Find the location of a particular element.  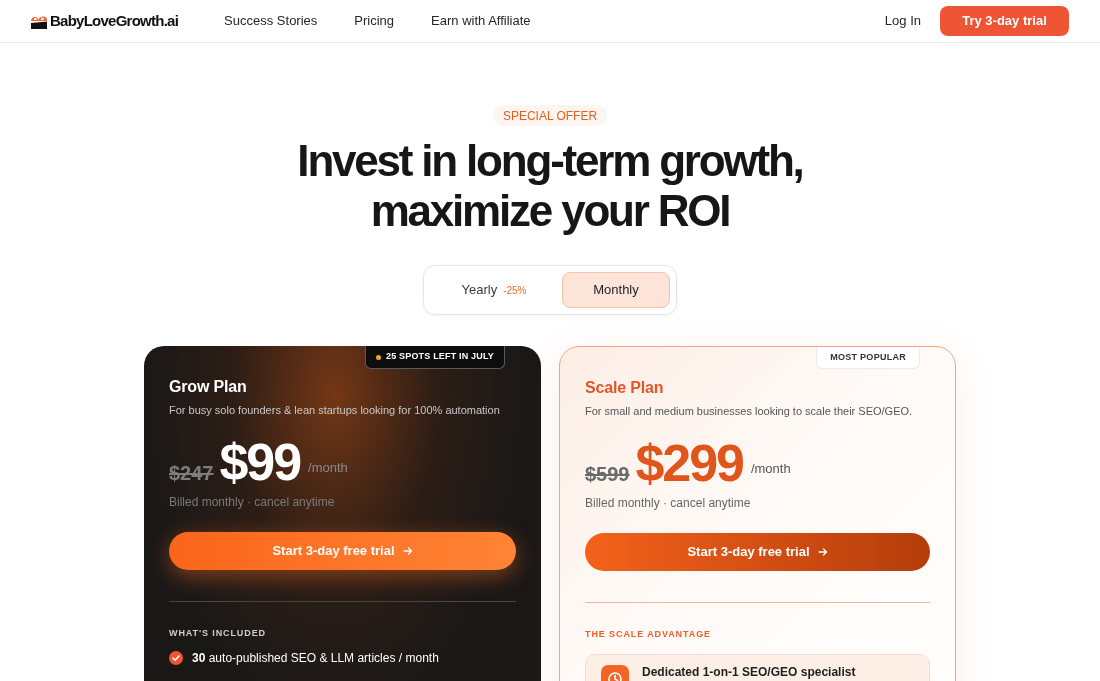

brand-logo-text: BabyLoveGrowth.ai is located at coordinates (114, 21).